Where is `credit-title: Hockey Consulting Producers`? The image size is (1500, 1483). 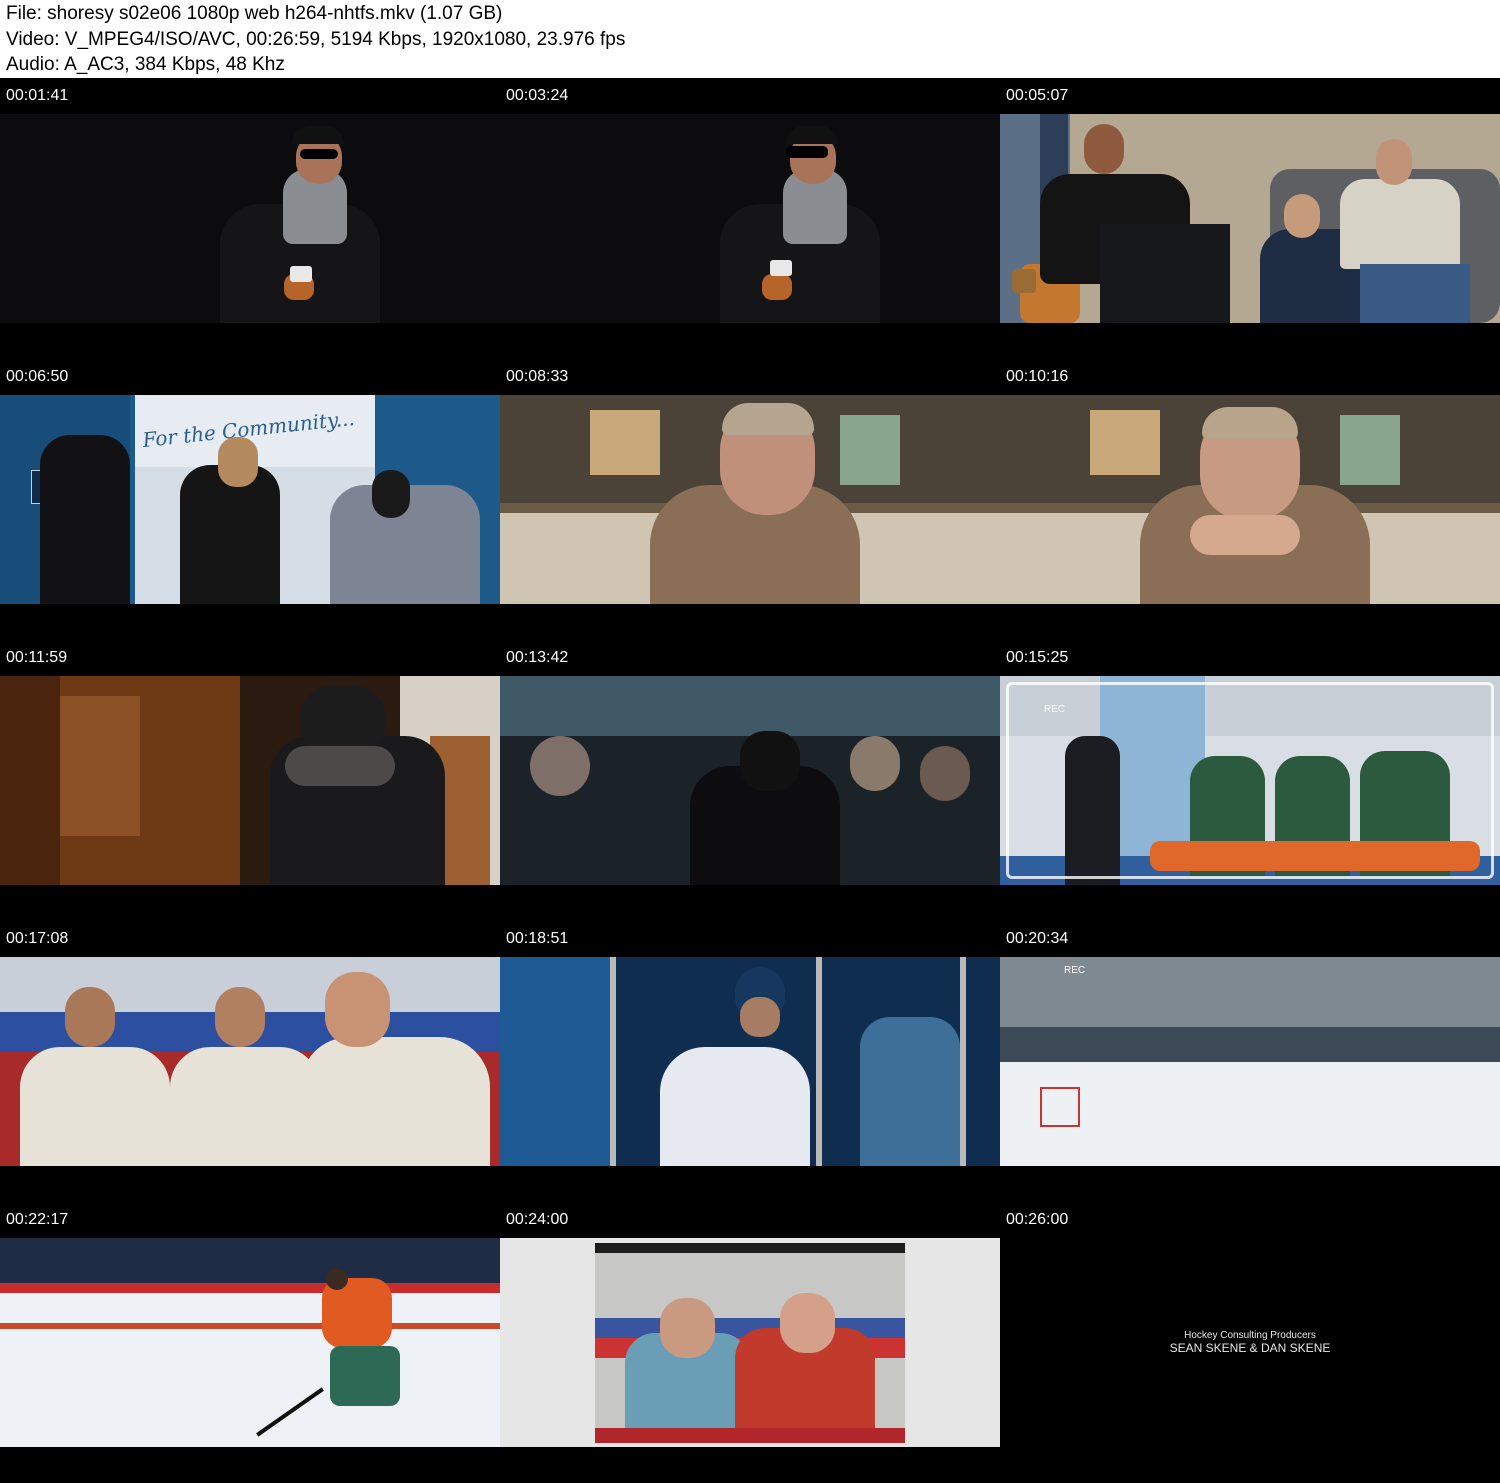 credit-title: Hockey Consulting Producers is located at coordinates (1250, 1335).